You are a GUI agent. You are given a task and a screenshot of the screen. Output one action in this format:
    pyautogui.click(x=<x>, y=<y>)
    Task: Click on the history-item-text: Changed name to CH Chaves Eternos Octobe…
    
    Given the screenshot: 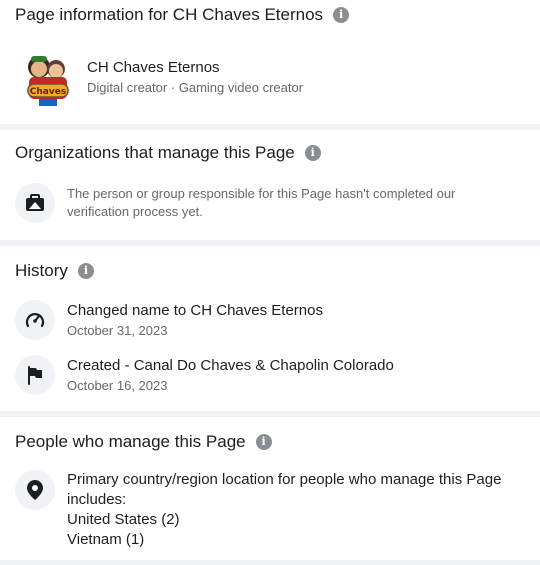 What is the action you would take?
    pyautogui.click(x=195, y=320)
    